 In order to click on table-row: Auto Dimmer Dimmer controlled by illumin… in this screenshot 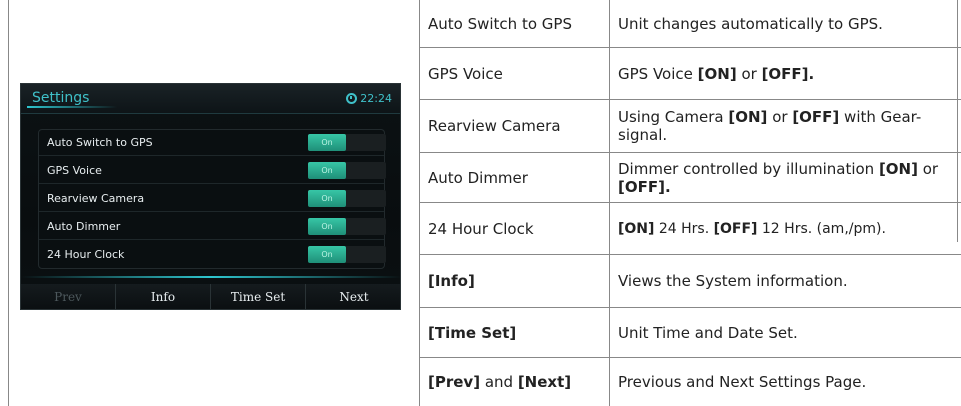, I will do `click(690, 178)`.